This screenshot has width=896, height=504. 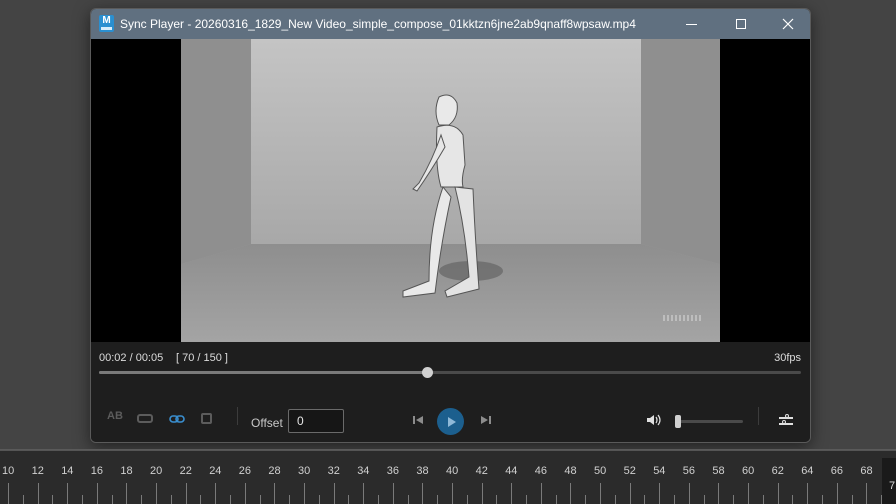 What do you see at coordinates (678, 421) in the screenshot?
I see `volume-handle` at bounding box center [678, 421].